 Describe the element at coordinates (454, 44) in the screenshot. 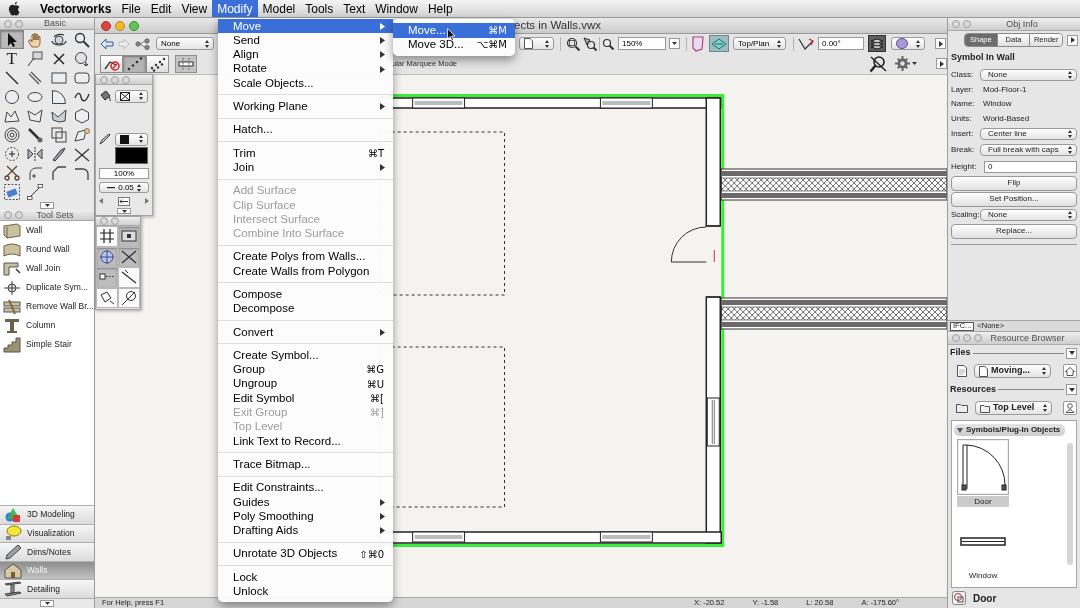

I see `menu-item: Move 3D... ⌥⌘M` at that location.